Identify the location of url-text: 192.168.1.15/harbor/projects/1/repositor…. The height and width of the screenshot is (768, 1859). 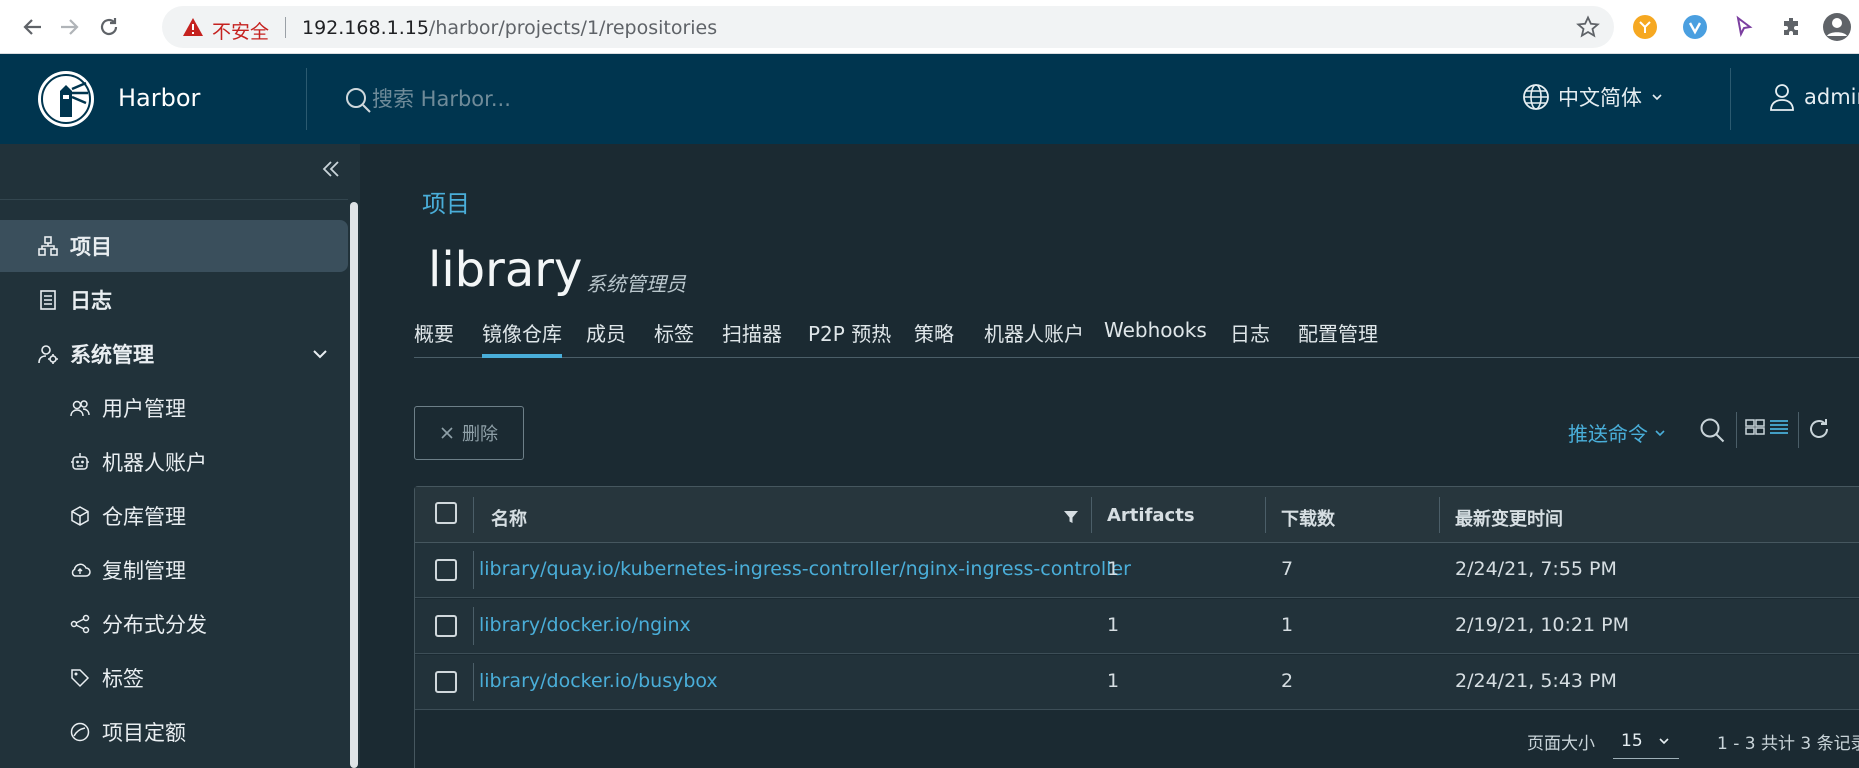
(509, 28).